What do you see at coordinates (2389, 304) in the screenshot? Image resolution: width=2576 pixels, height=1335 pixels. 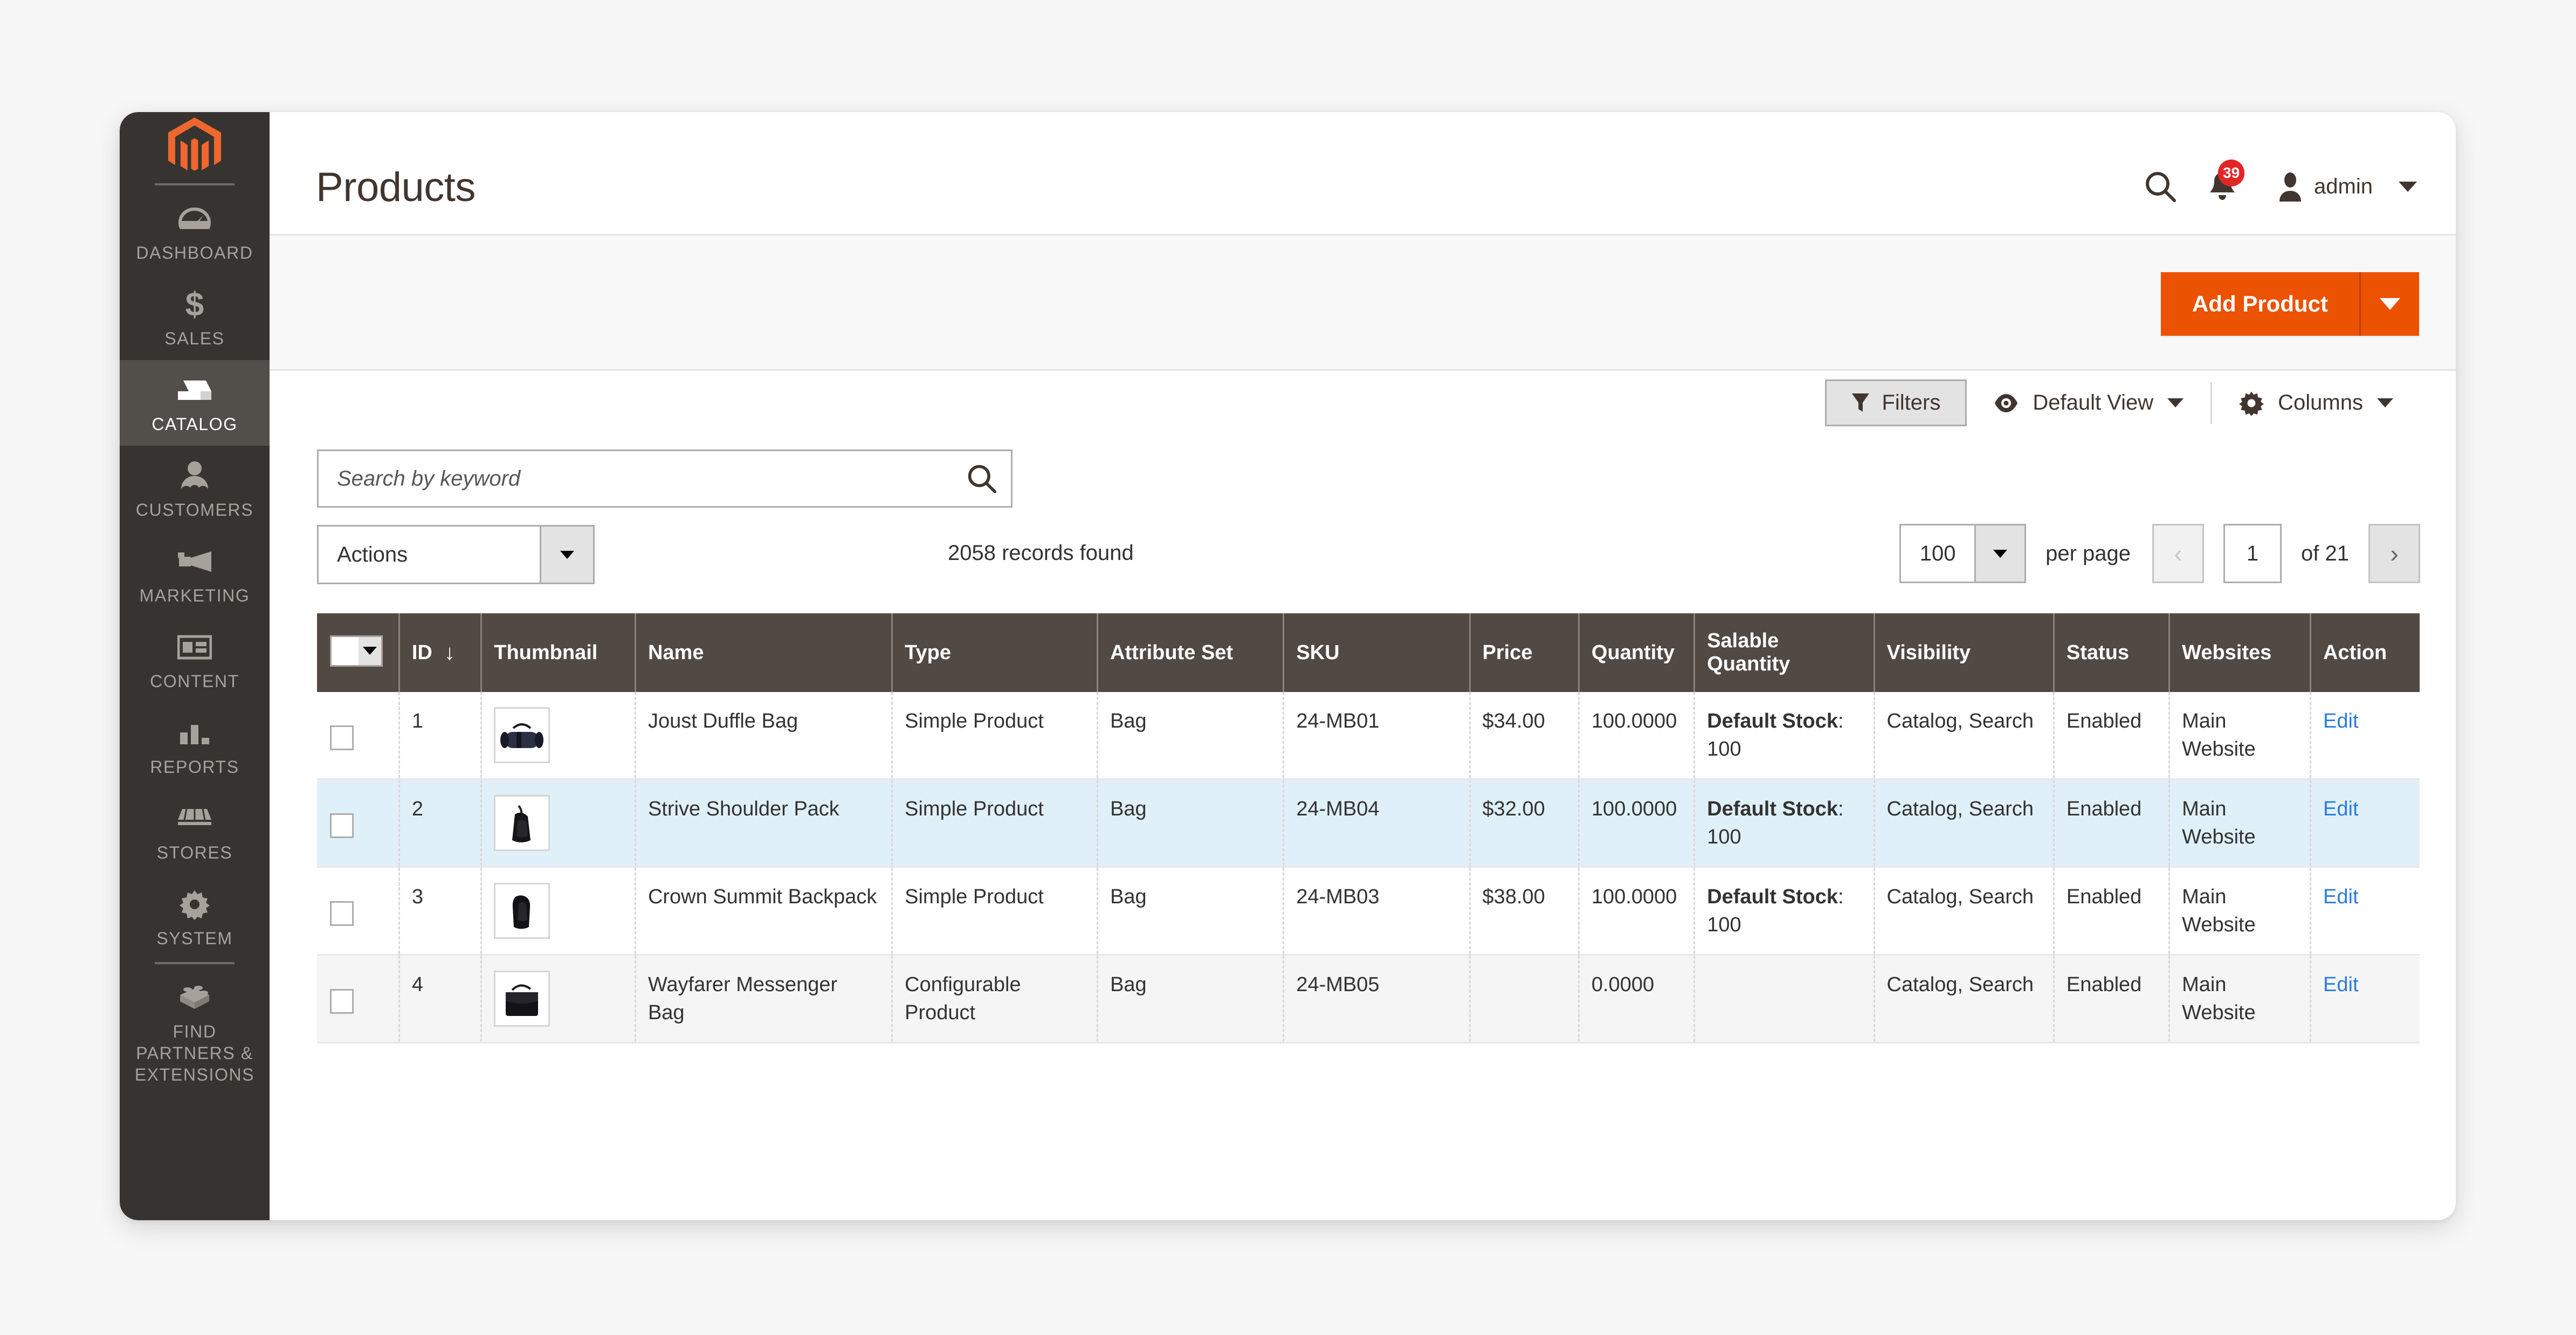 I see `add-product-dropdown-toggle` at bounding box center [2389, 304].